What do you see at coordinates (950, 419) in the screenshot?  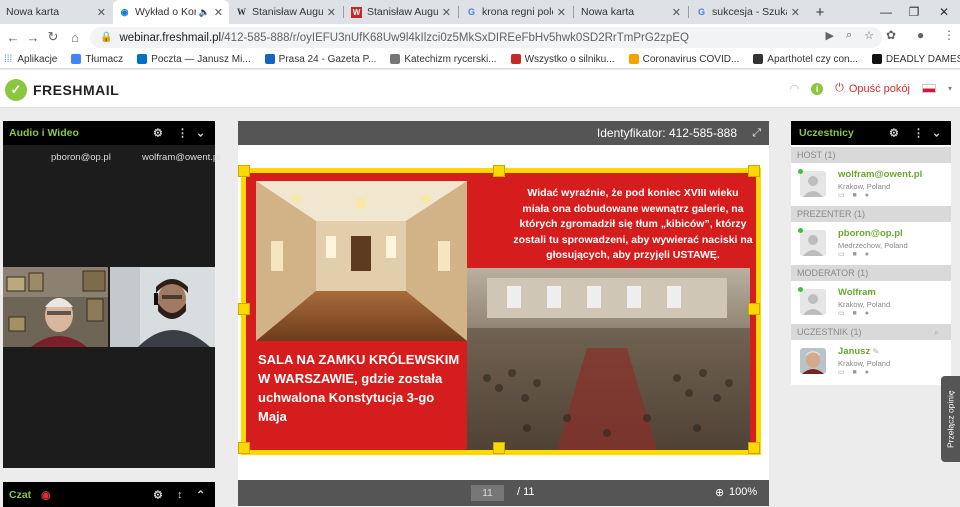 I see `feedback-side-tab: Przełącz opinię` at bounding box center [950, 419].